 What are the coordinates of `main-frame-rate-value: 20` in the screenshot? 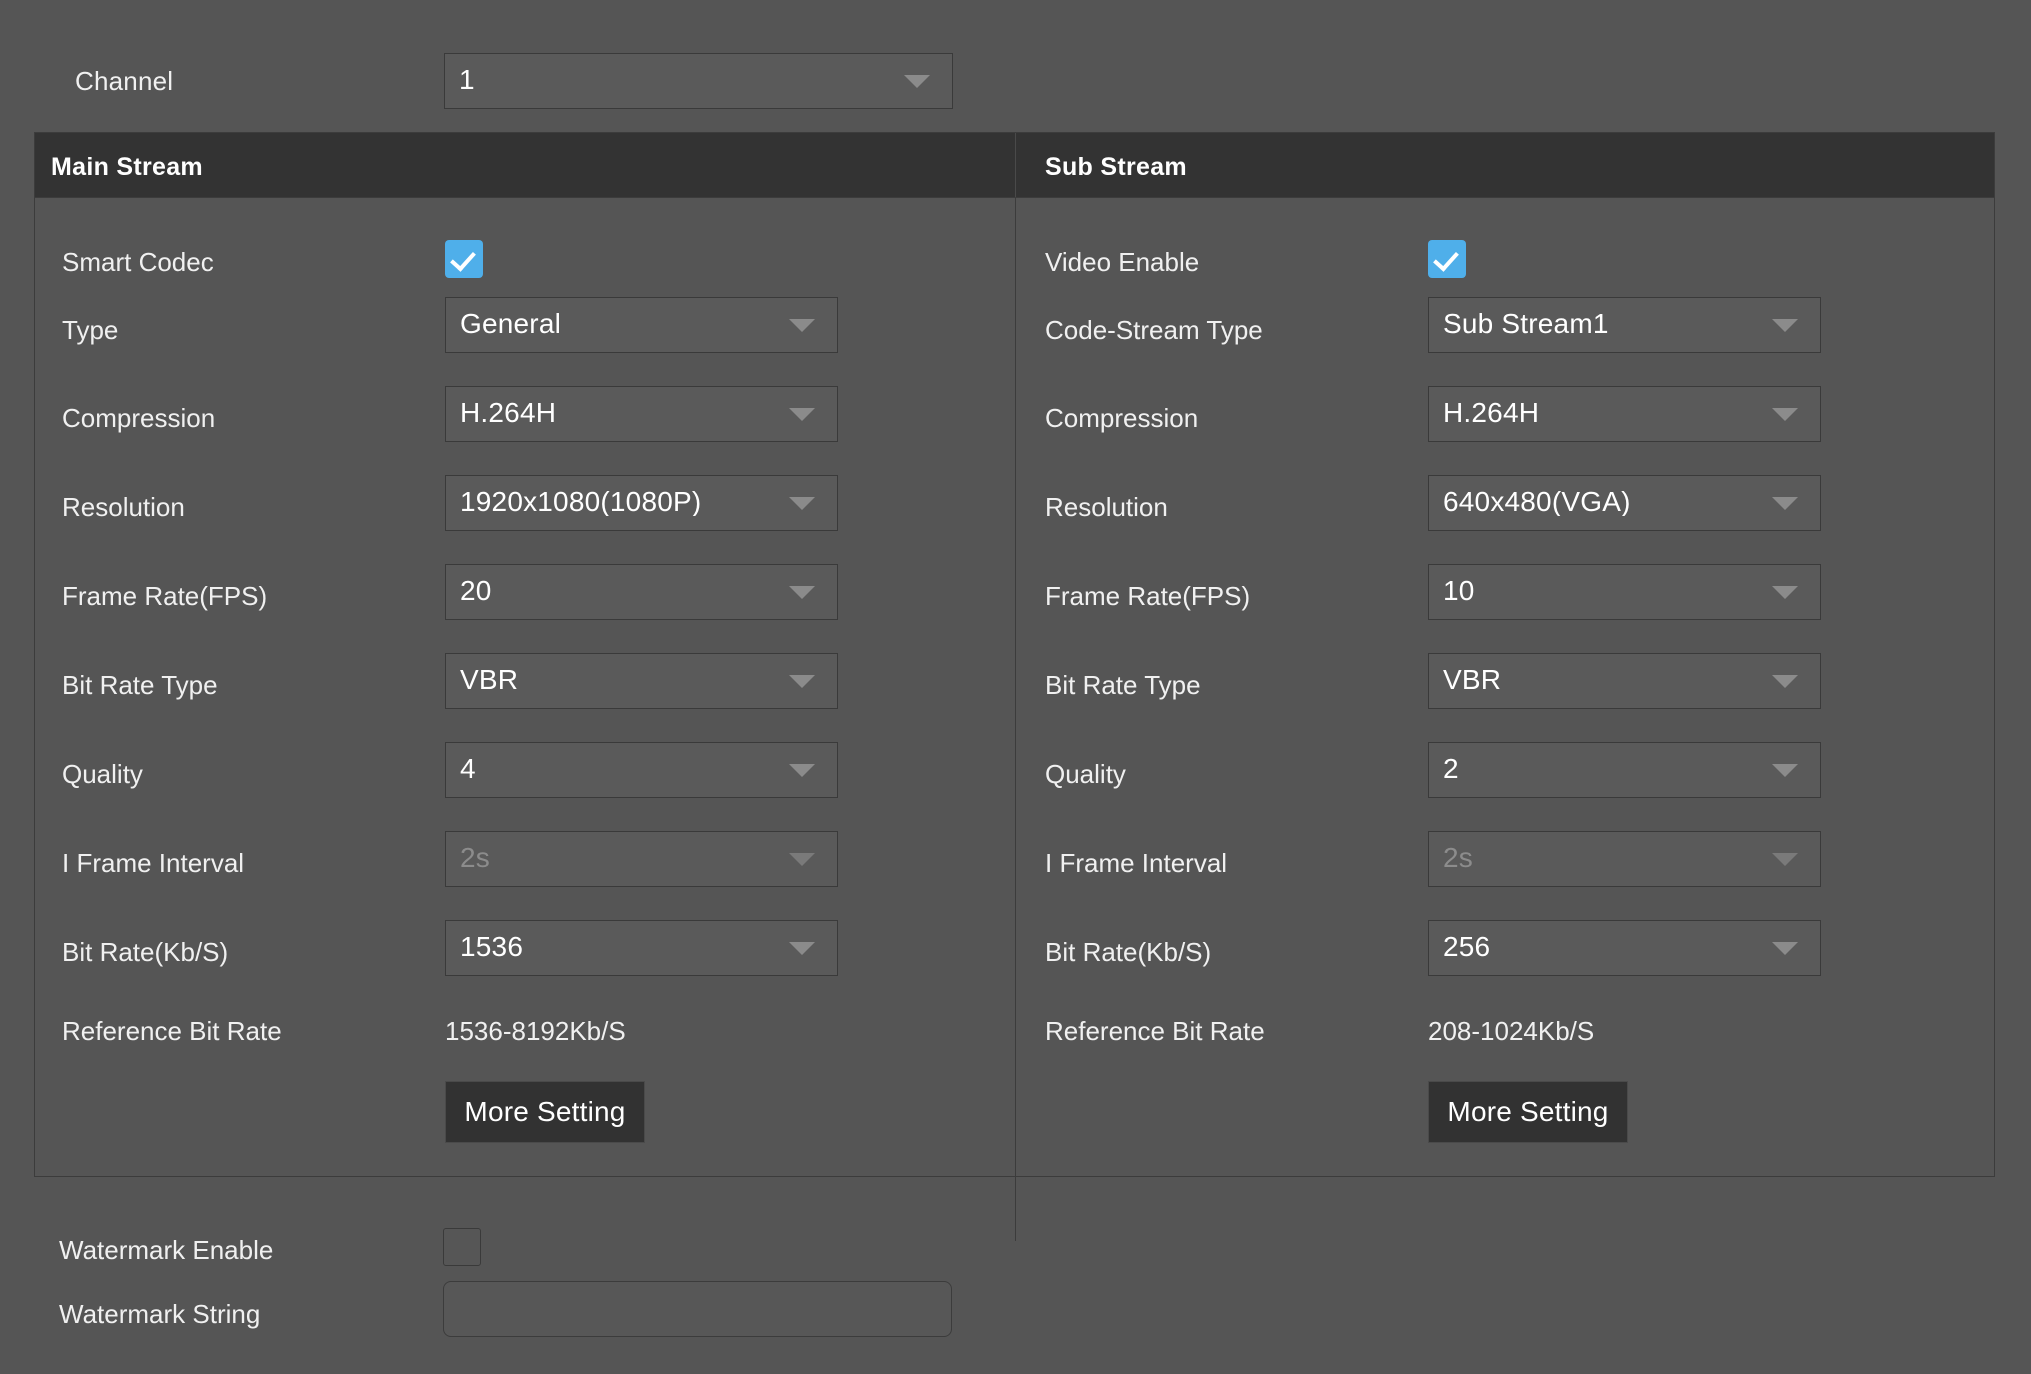 It's located at (476, 591).